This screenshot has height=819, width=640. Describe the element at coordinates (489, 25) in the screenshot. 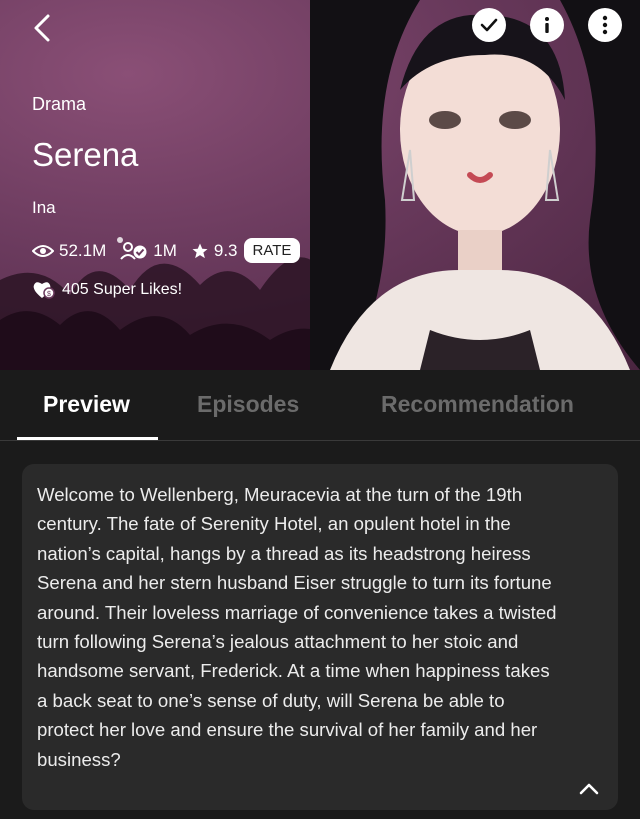

I see `subscribed-check-icon` at that location.